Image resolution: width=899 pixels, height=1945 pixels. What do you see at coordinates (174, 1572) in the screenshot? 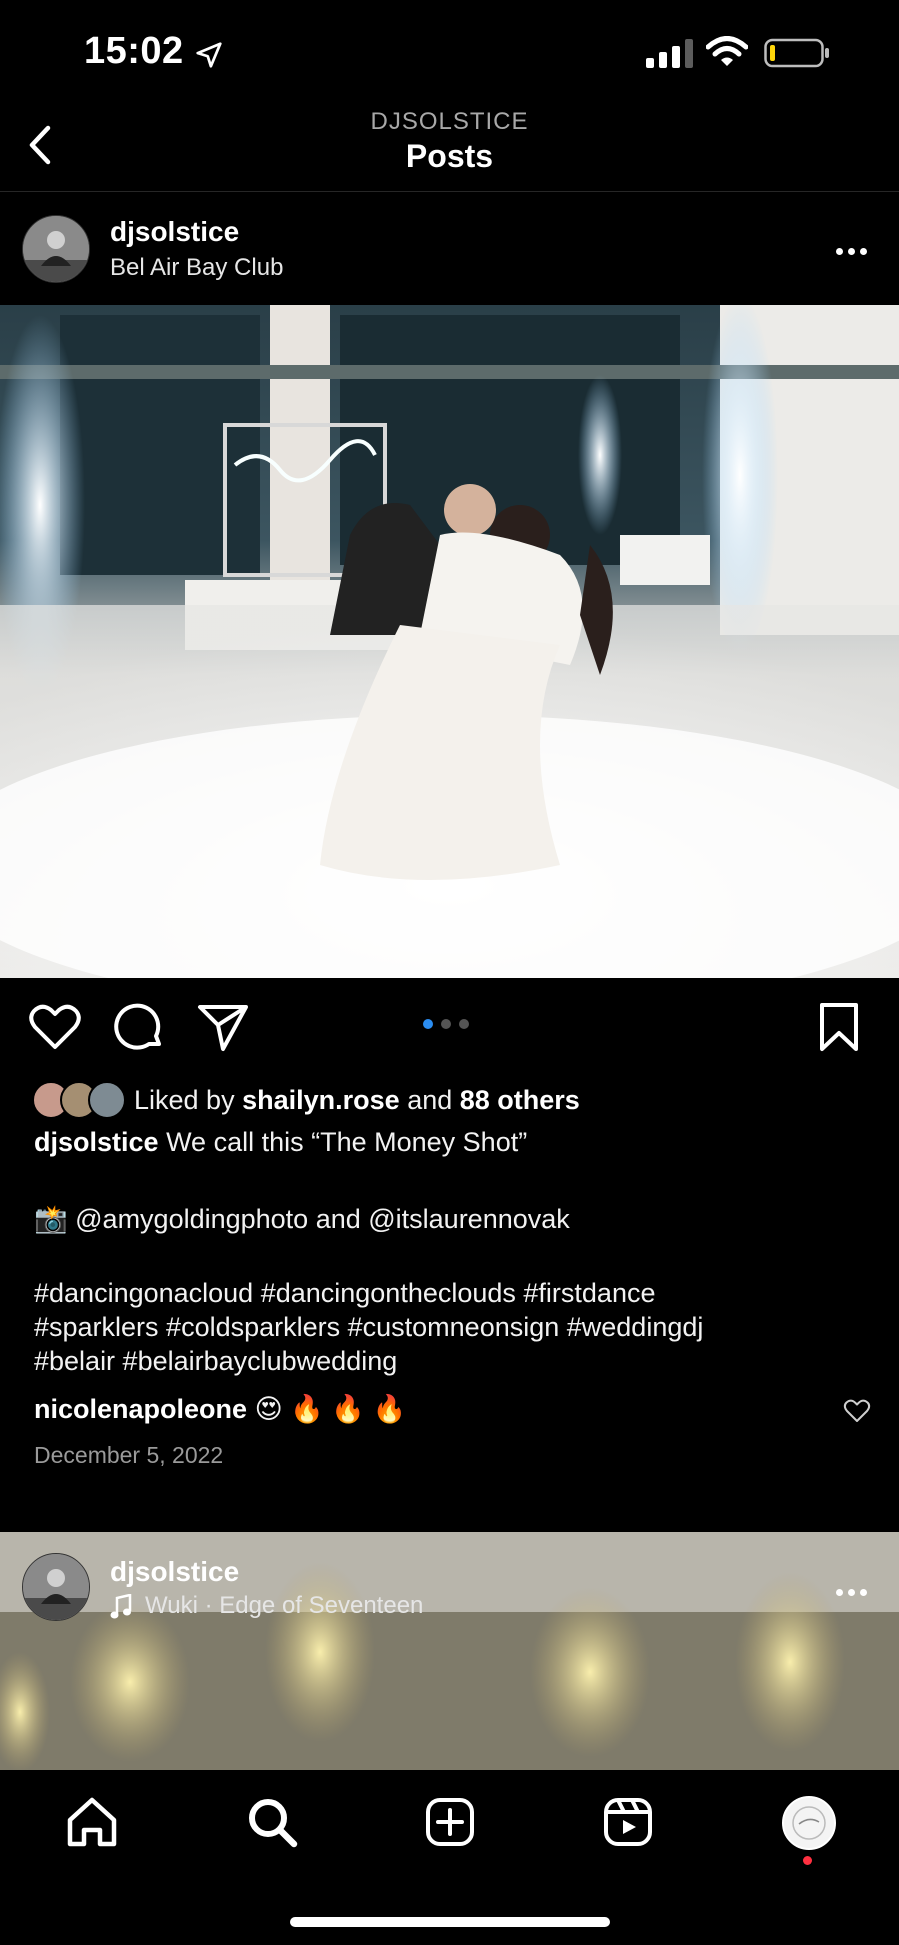
I see `post2-username: djsolstice` at bounding box center [174, 1572].